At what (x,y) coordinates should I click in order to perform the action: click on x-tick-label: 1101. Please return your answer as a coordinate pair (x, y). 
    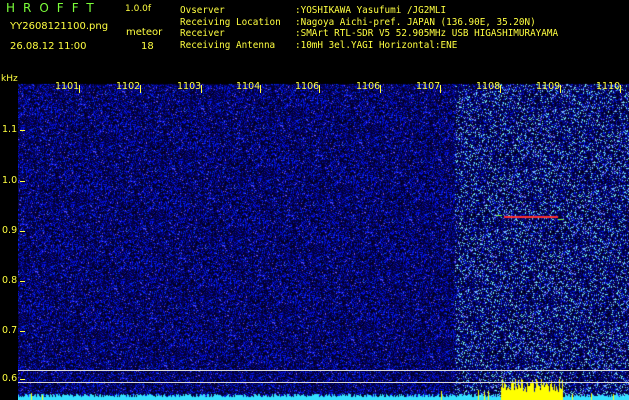
    Looking at the image, I should click on (67, 86).